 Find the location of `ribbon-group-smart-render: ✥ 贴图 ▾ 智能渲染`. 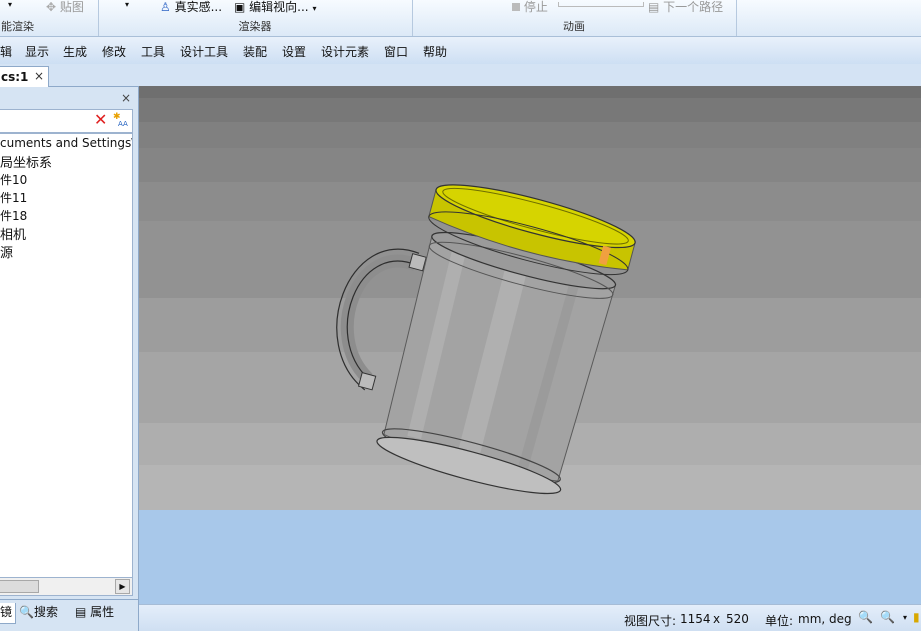

ribbon-group-smart-render: ✥ 贴图 ▾ 智能渲染 is located at coordinates (49, 18).